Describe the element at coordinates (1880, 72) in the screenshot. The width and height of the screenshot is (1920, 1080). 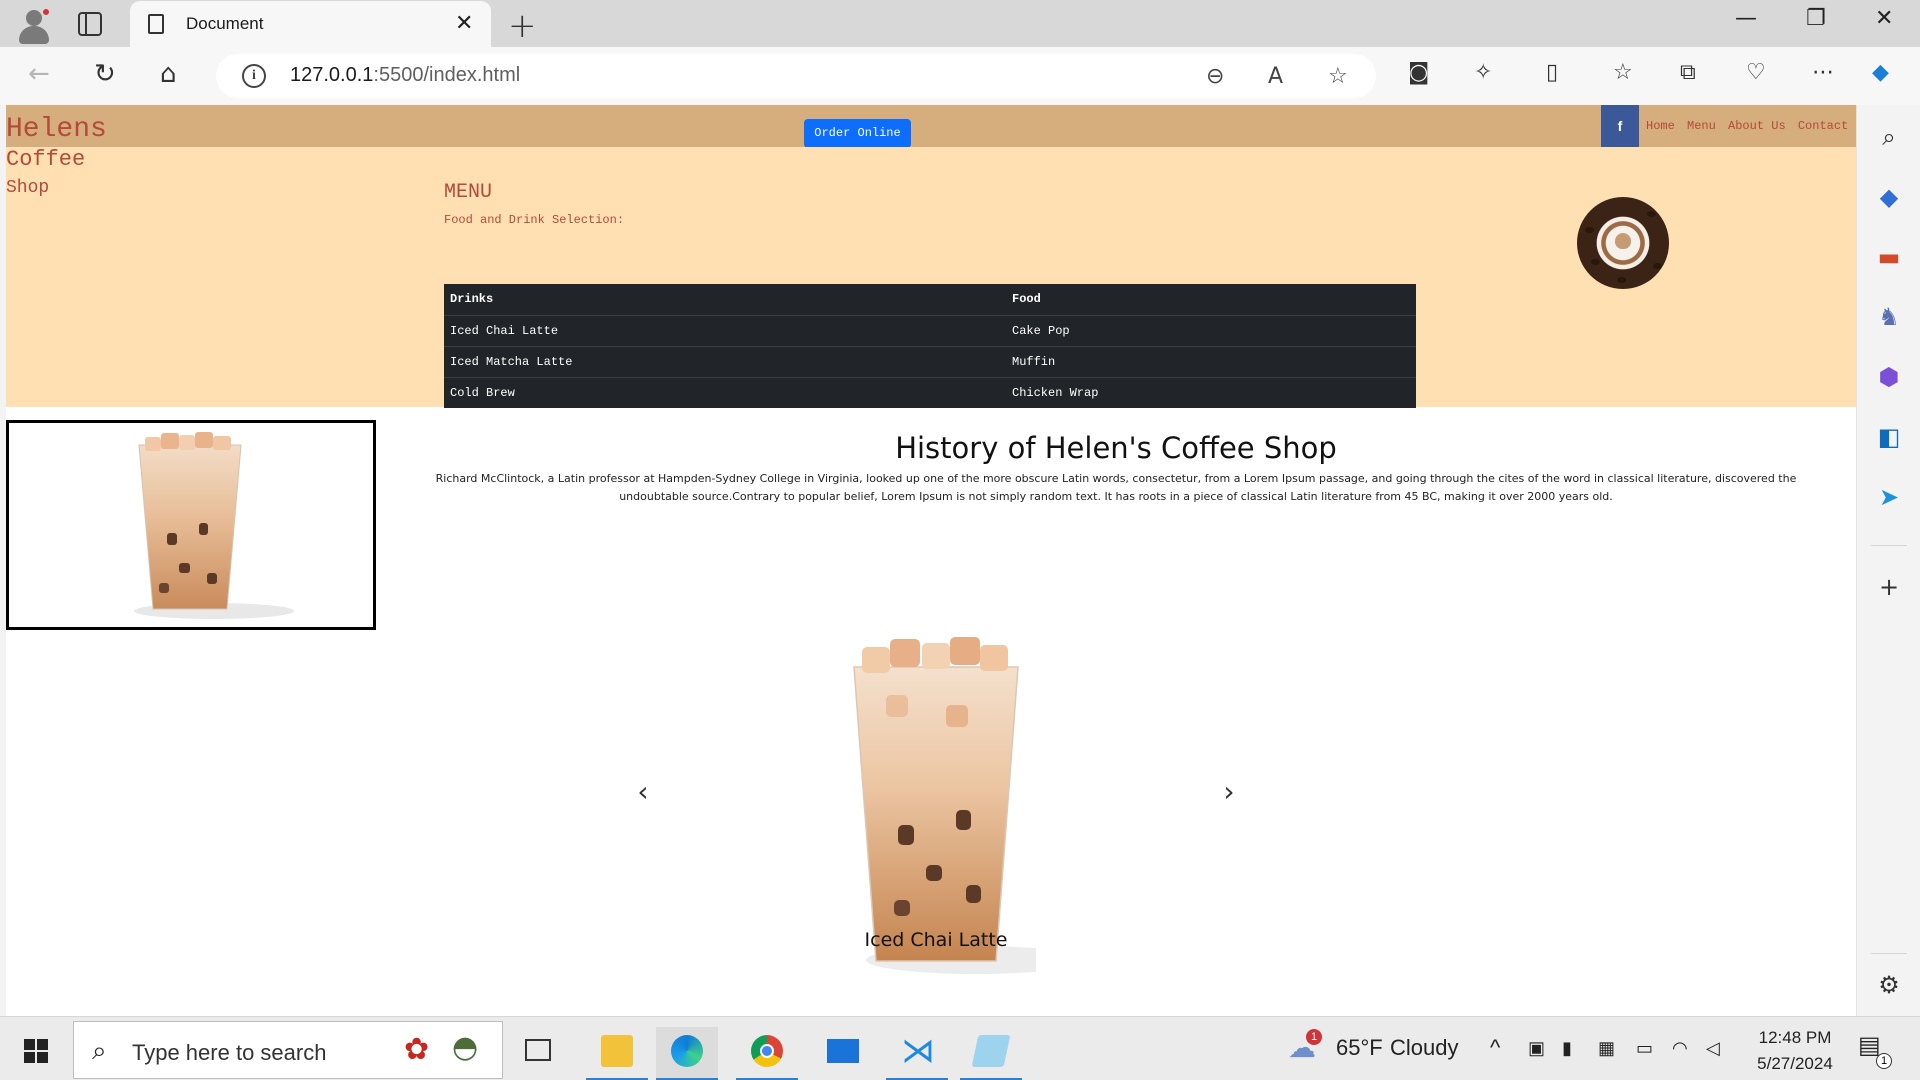
I see `copilot-icon: ◆` at that location.